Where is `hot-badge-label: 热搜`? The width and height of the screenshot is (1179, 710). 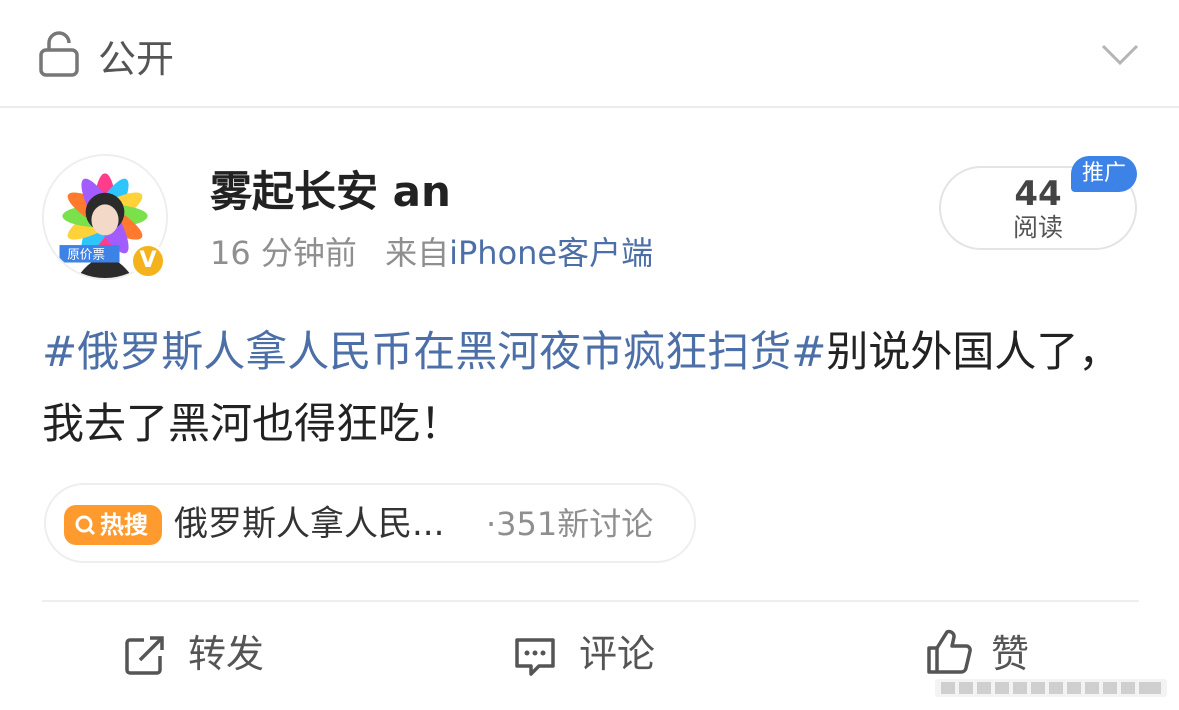 hot-badge-label: 热搜 is located at coordinates (124, 525).